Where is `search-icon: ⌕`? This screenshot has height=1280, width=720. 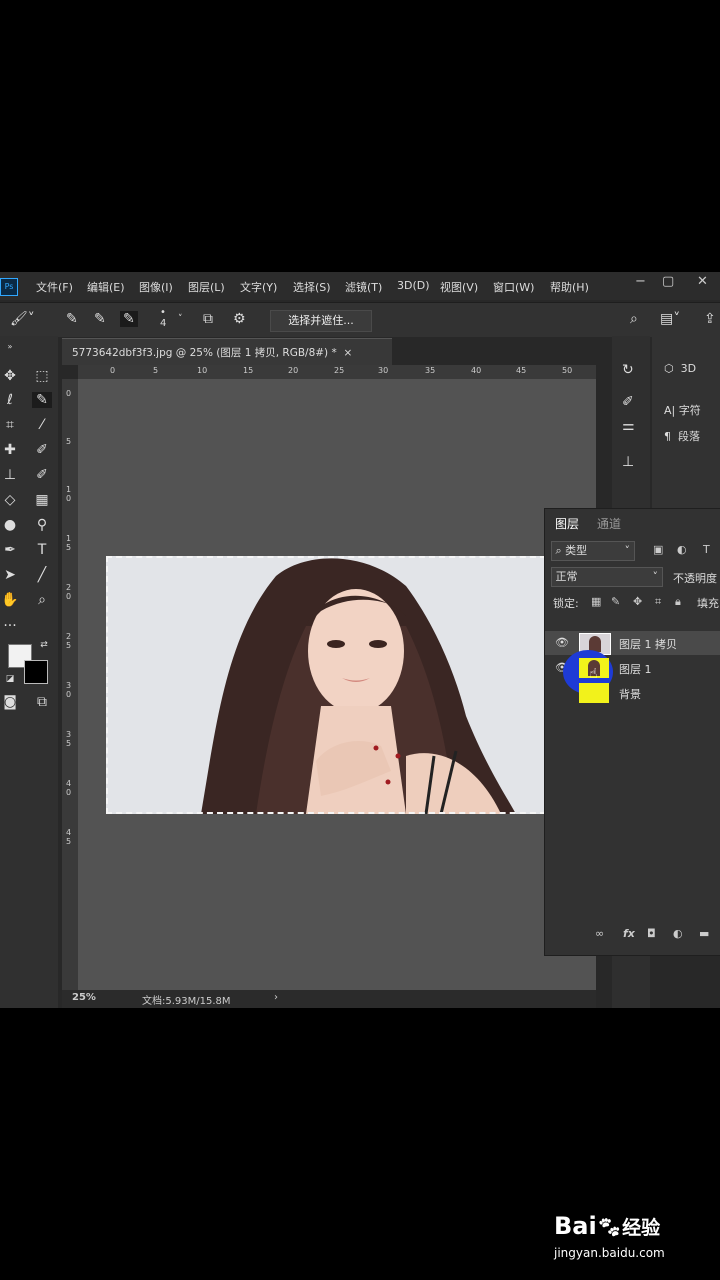 search-icon: ⌕ is located at coordinates (634, 319).